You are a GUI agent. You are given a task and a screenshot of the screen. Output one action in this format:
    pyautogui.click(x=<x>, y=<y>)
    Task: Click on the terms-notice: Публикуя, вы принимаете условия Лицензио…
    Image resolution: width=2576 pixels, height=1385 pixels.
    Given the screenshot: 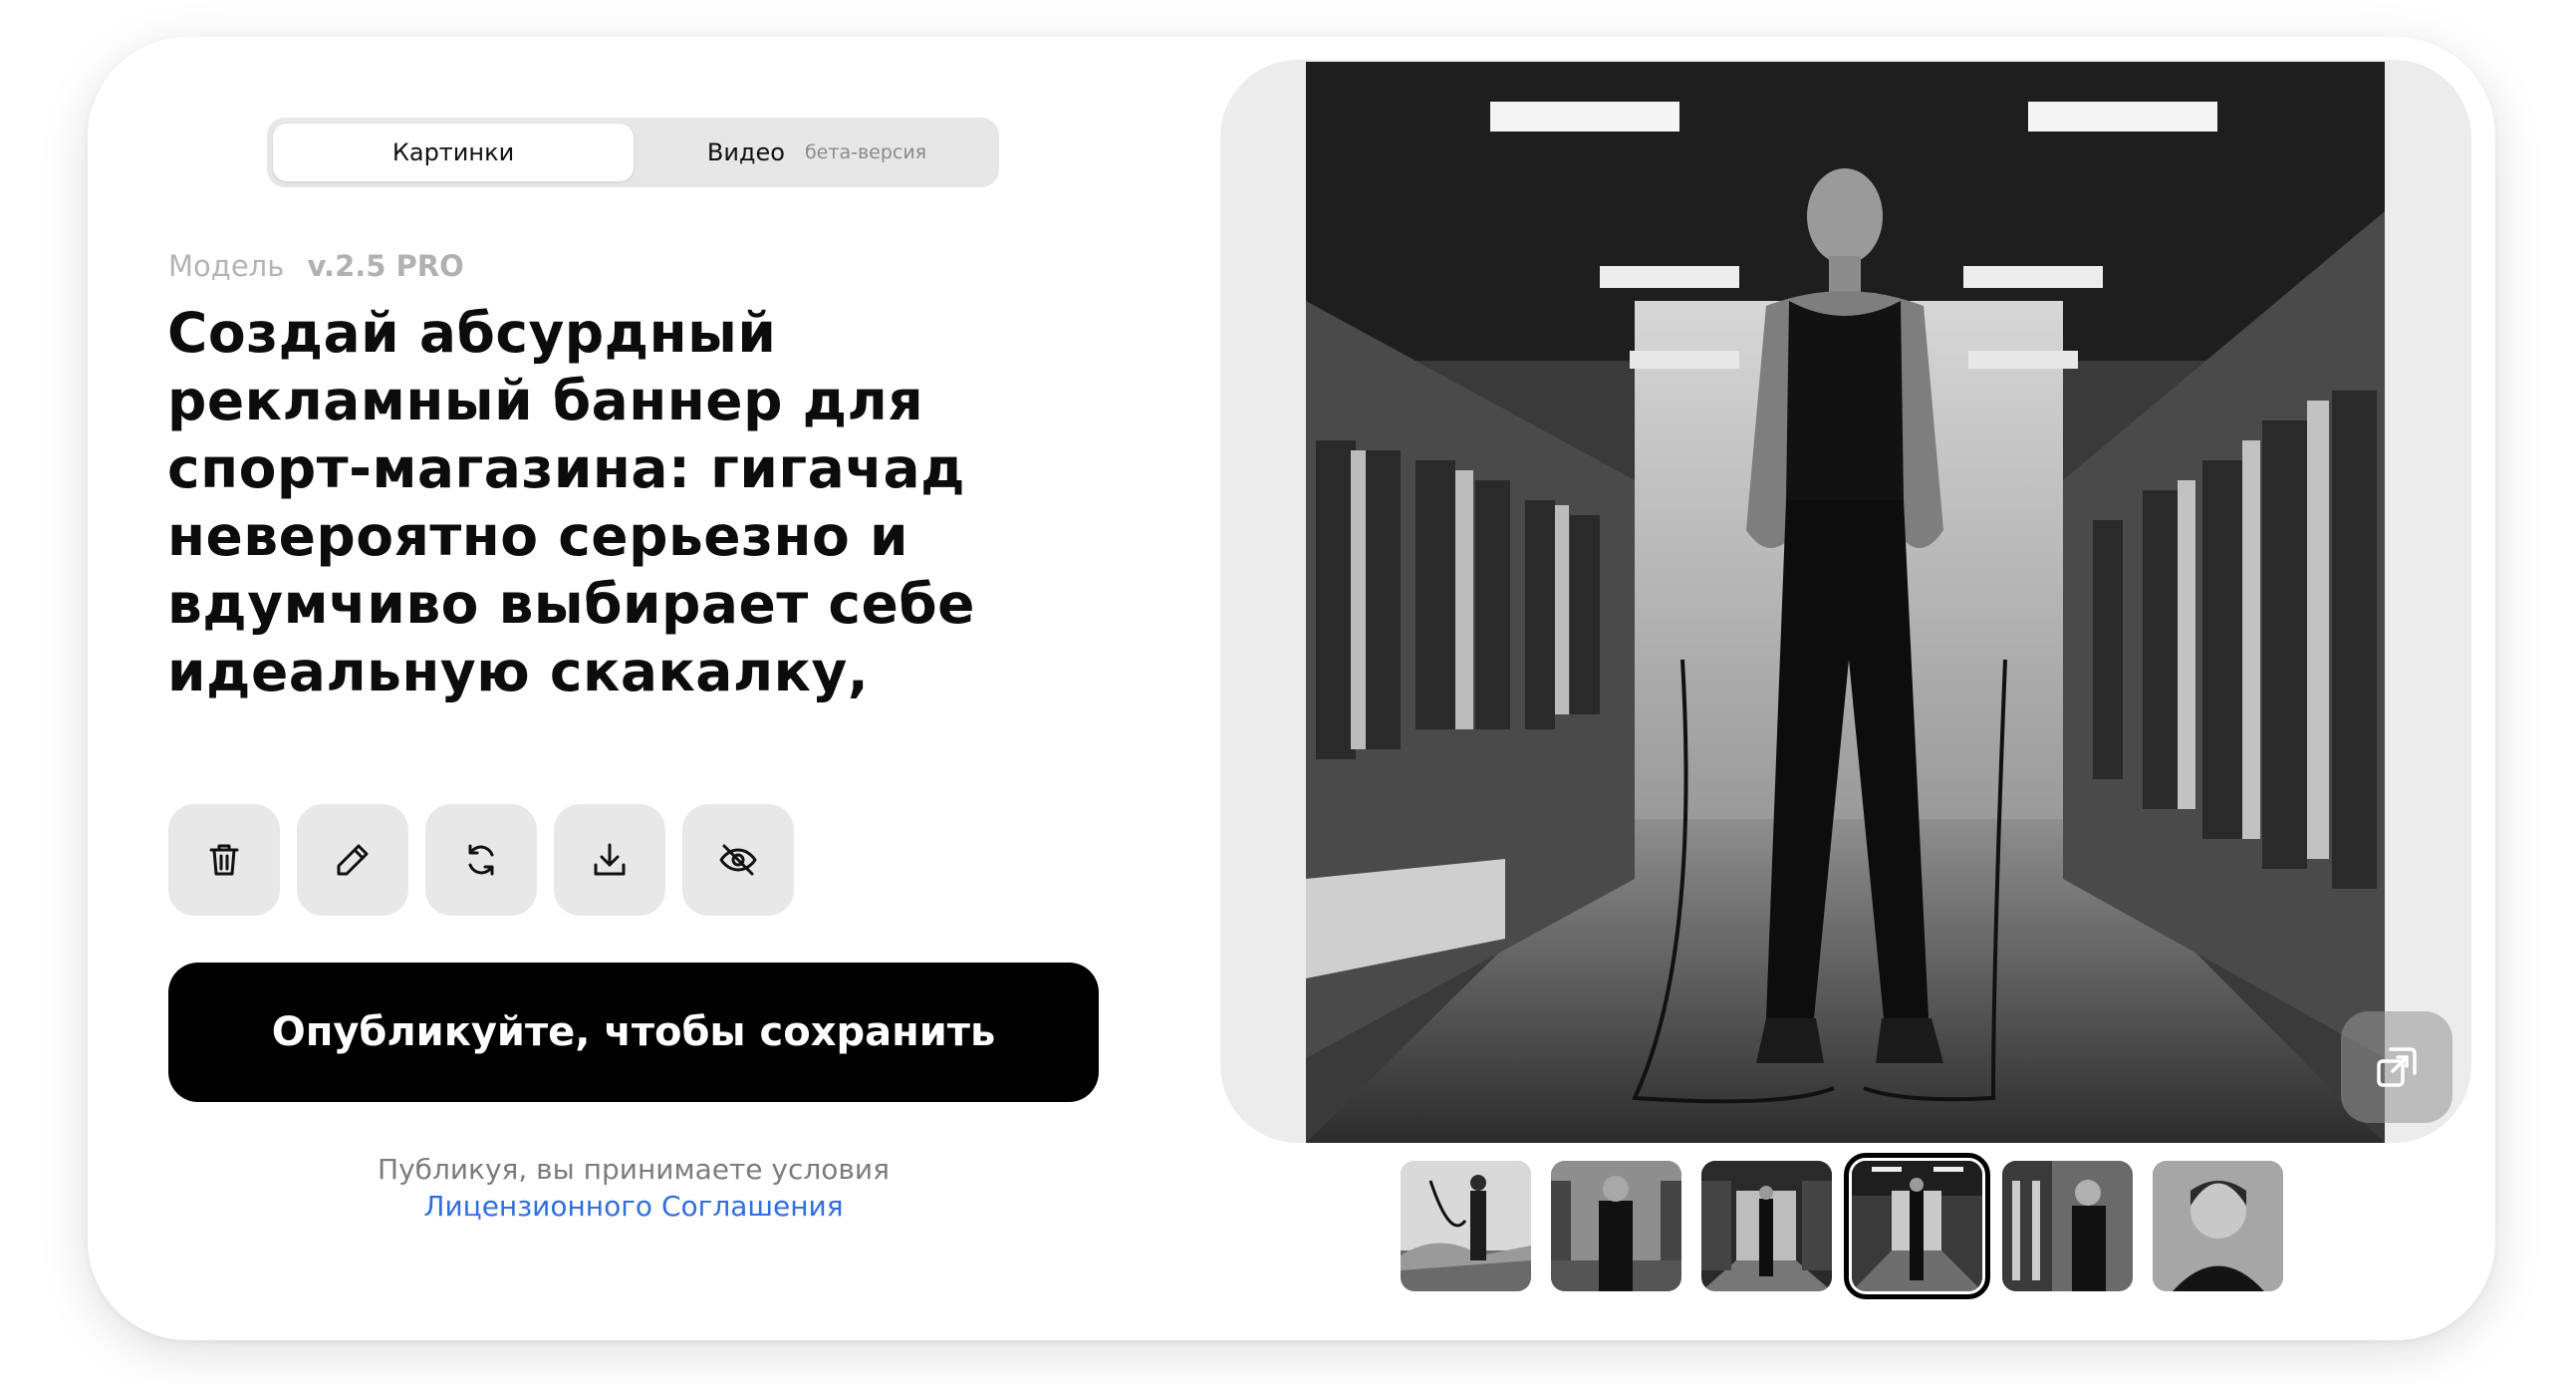 What is the action you would take?
    pyautogui.click(x=633, y=1188)
    